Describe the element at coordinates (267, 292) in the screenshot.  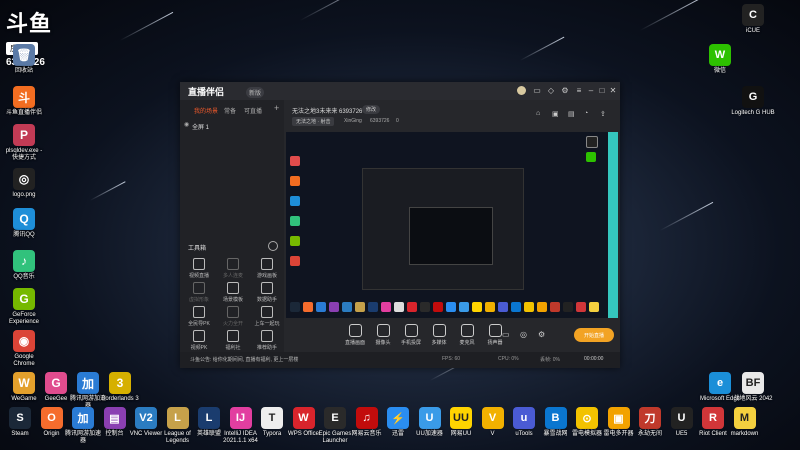
I see `toolbox-item: 数据助手` at that location.